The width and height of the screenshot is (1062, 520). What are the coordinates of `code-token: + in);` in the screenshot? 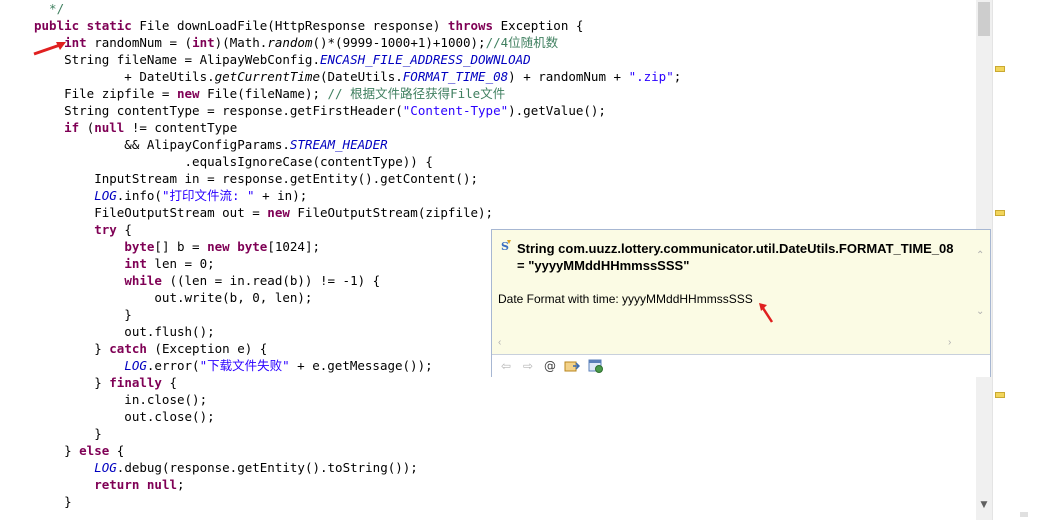 It's located at (281, 195).